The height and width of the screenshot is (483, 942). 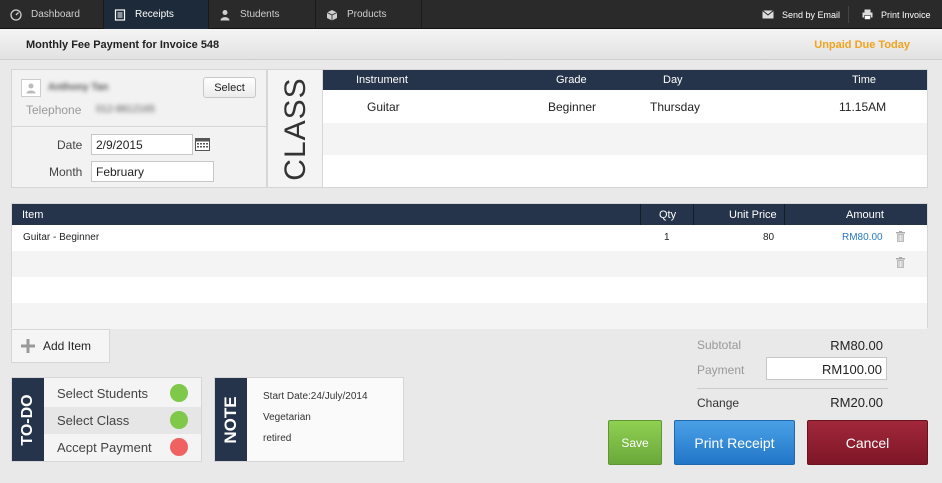 What do you see at coordinates (78, 87) in the screenshot?
I see `student-name: Anthony Tan` at bounding box center [78, 87].